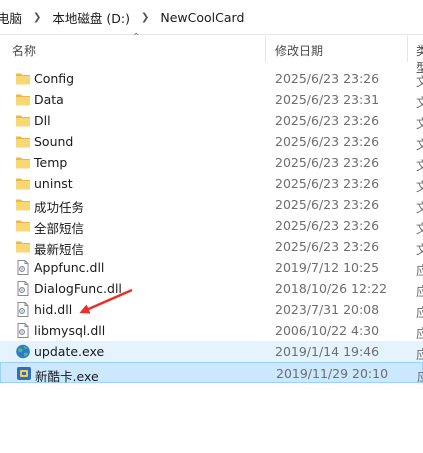 This screenshot has height=453, width=423. I want to click on file-date: 2019/7/12 10:25, so click(327, 267).